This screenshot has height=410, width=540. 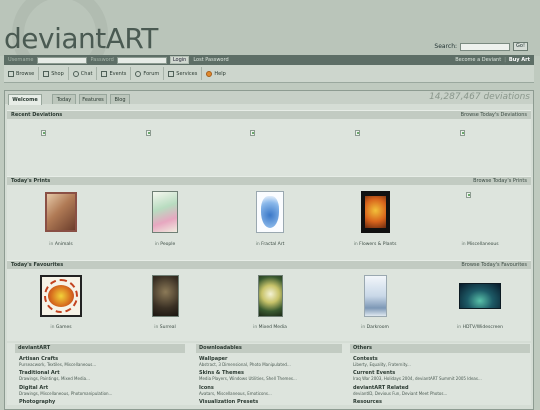 What do you see at coordinates (220, 73) in the screenshot?
I see `nav-label: Help` at bounding box center [220, 73].